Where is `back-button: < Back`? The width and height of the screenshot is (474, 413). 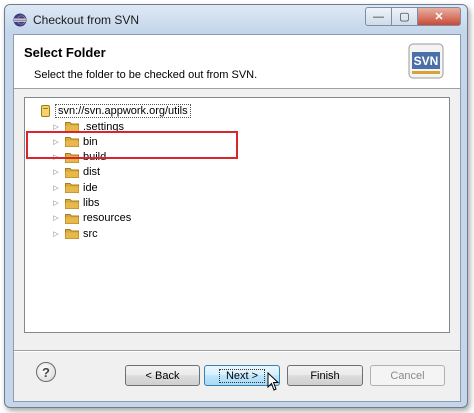 back-button: < Back is located at coordinates (162, 375).